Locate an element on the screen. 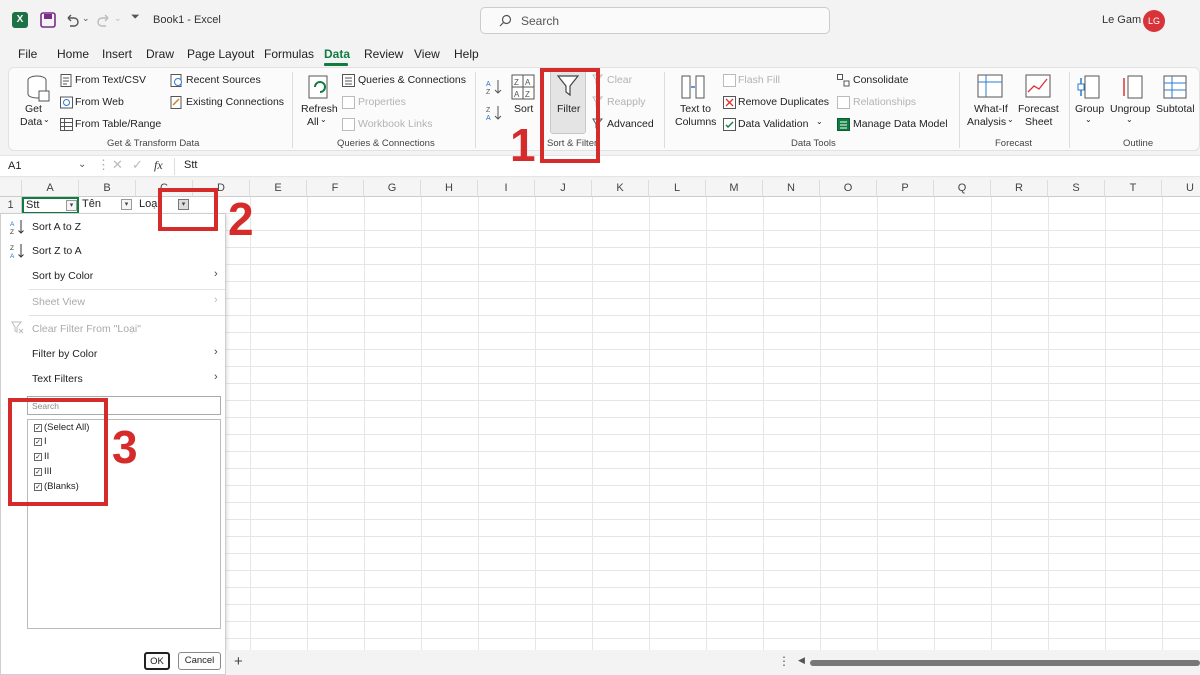 The image size is (1200, 675). column-header: O is located at coordinates (848, 188).